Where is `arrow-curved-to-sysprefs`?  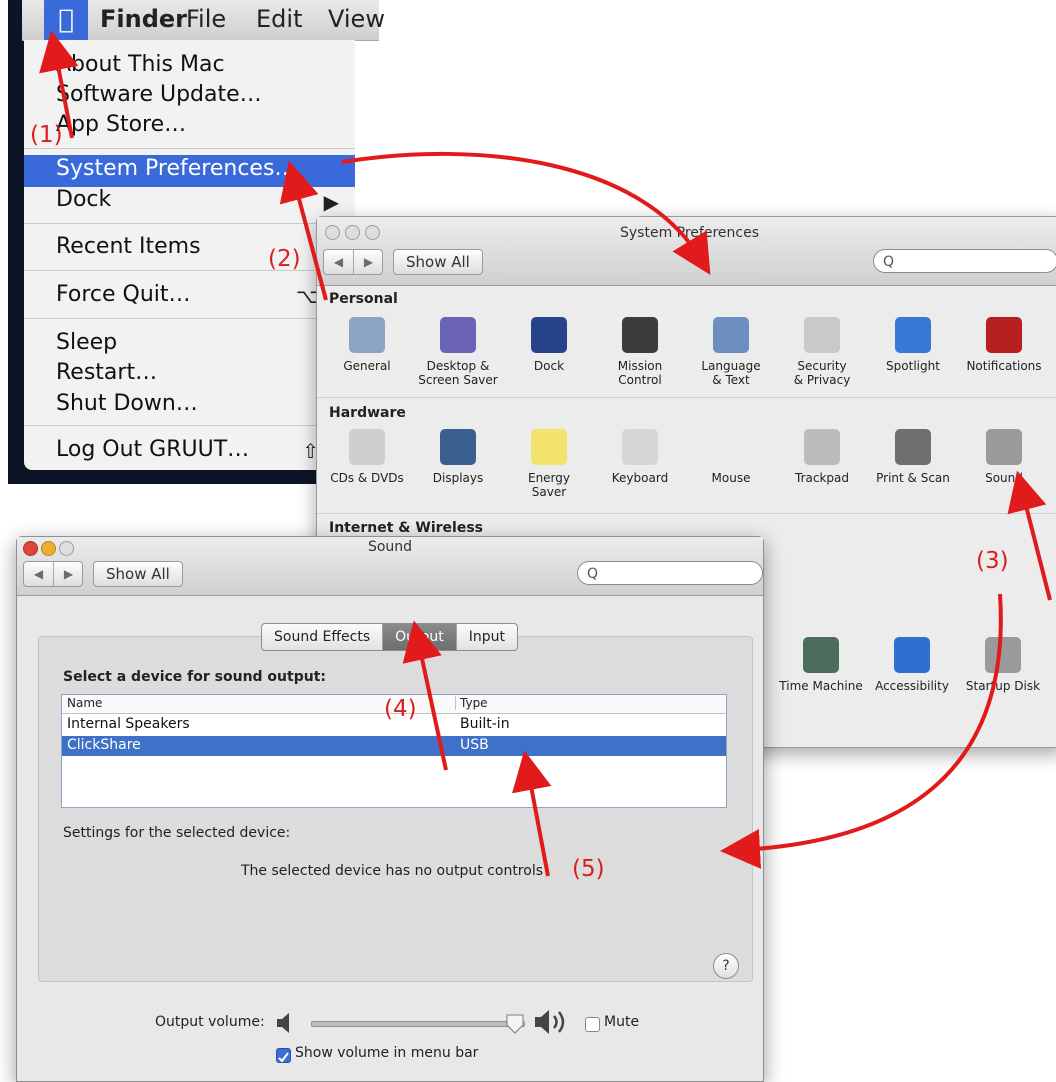
arrow-curved-to-sysprefs is located at coordinates (526, 213).